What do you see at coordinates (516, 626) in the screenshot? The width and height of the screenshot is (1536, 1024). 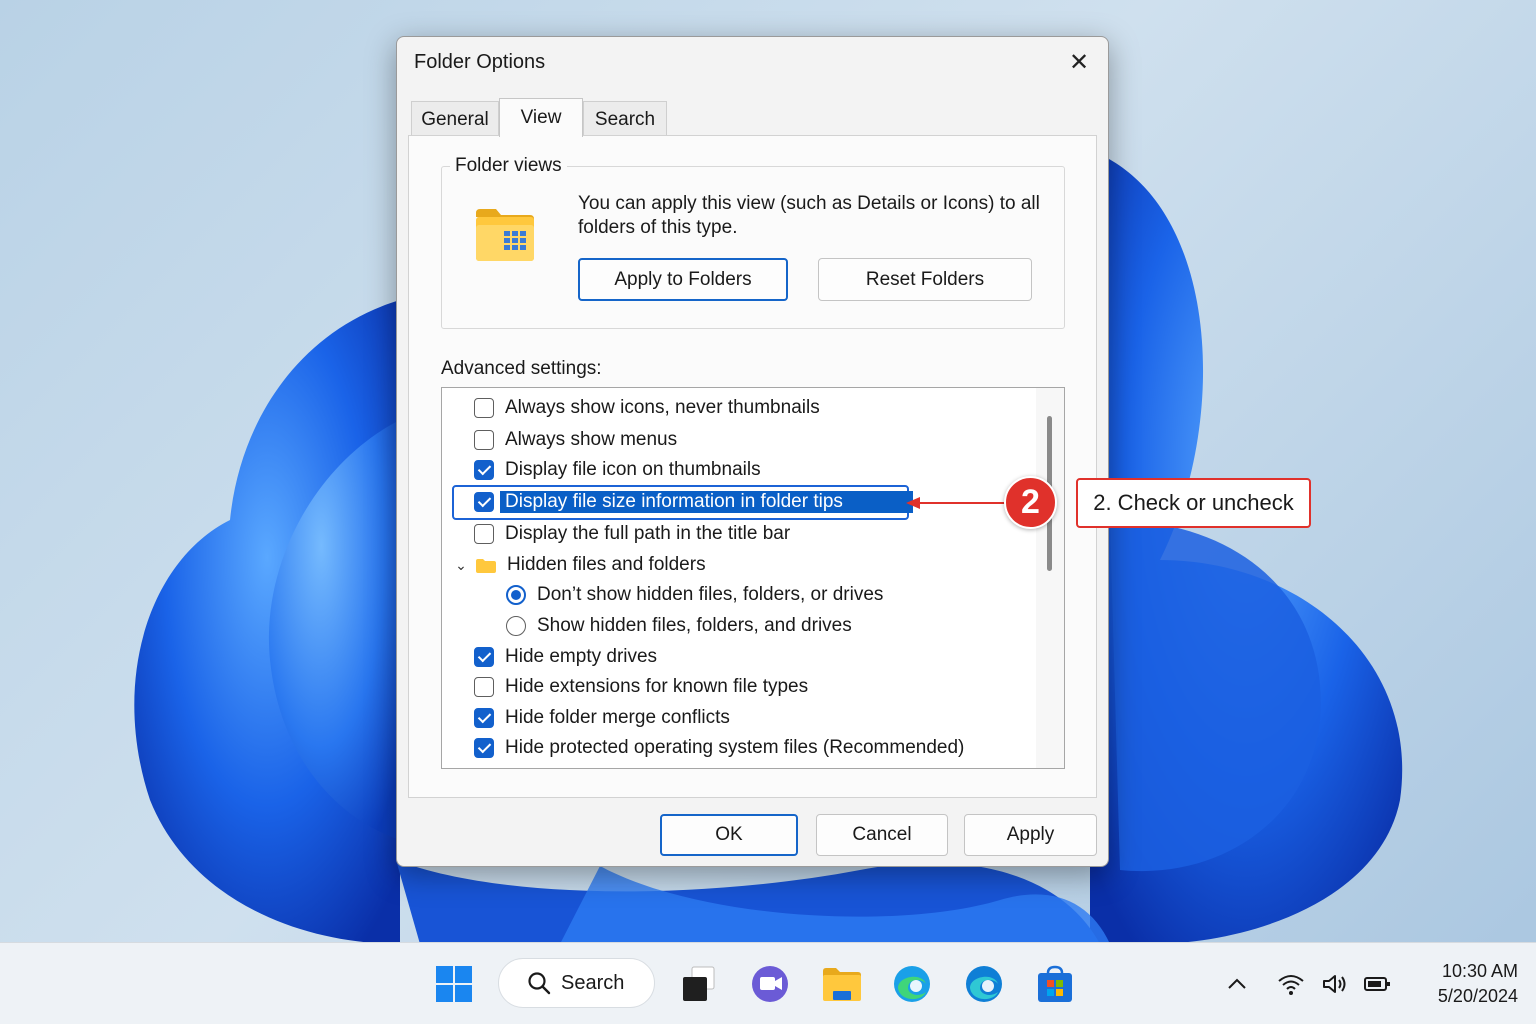 I see `radio` at bounding box center [516, 626].